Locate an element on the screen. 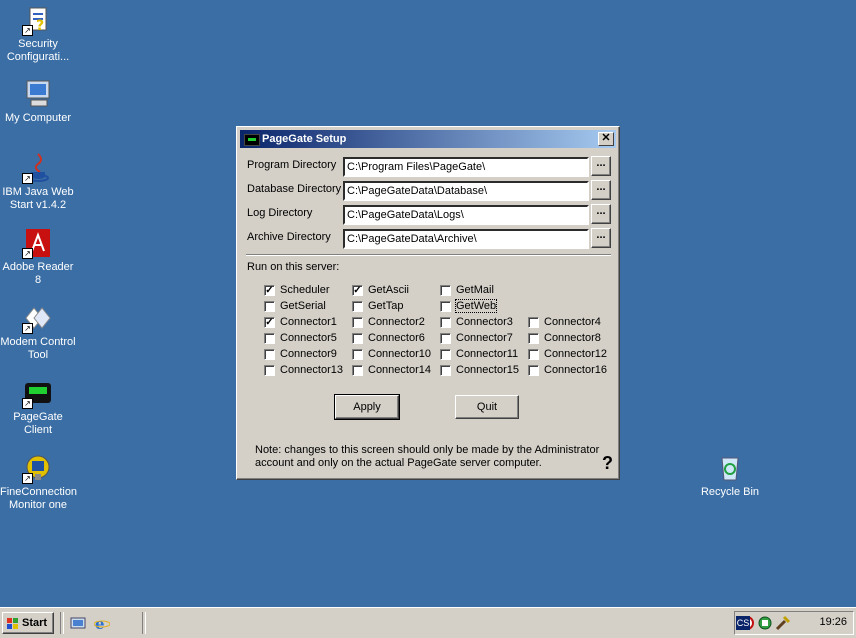  svg-text: e is located at coordinates (100, 623).